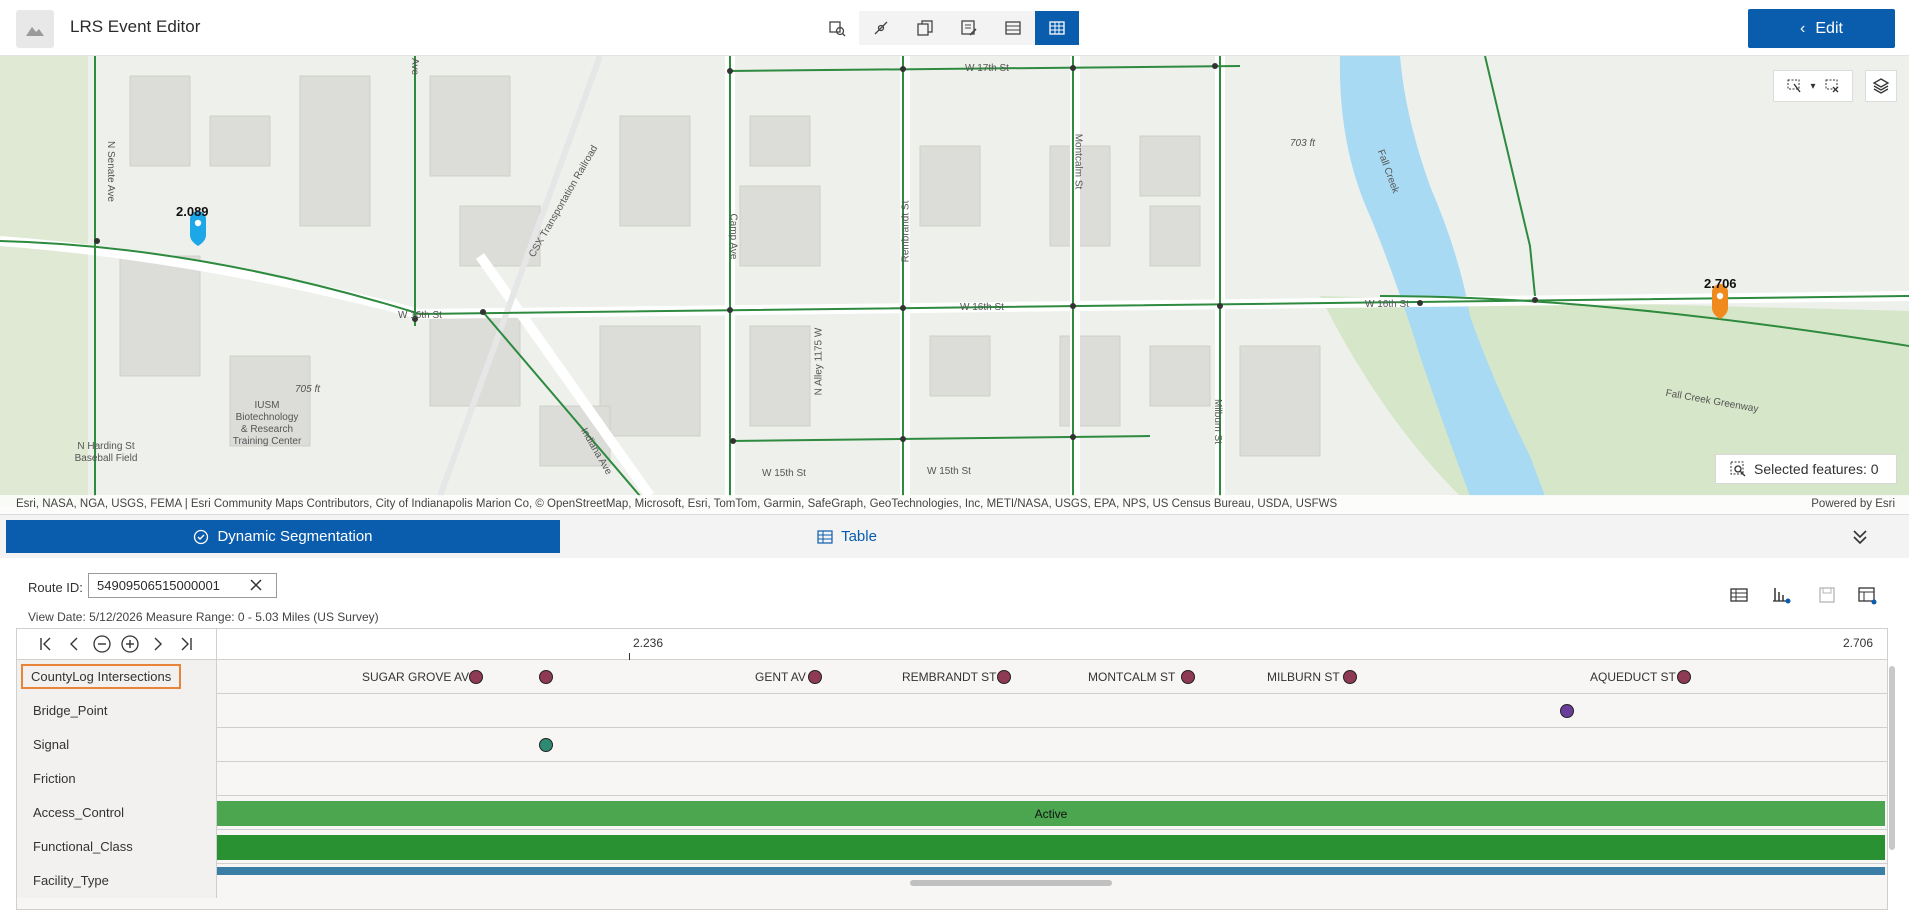  What do you see at coordinates (130, 644) in the screenshot?
I see `zoom-in-icon` at bounding box center [130, 644].